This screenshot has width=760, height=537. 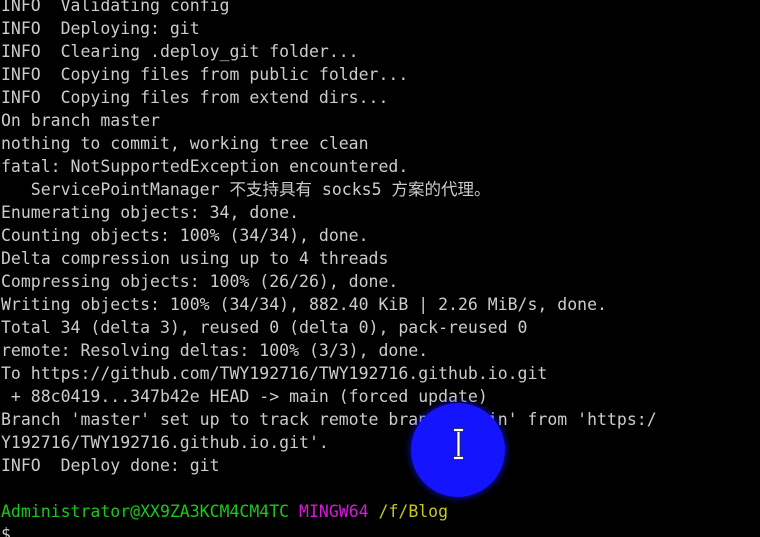 I want to click on terminal-line: INFO Deploying: git, so click(x=100, y=28).